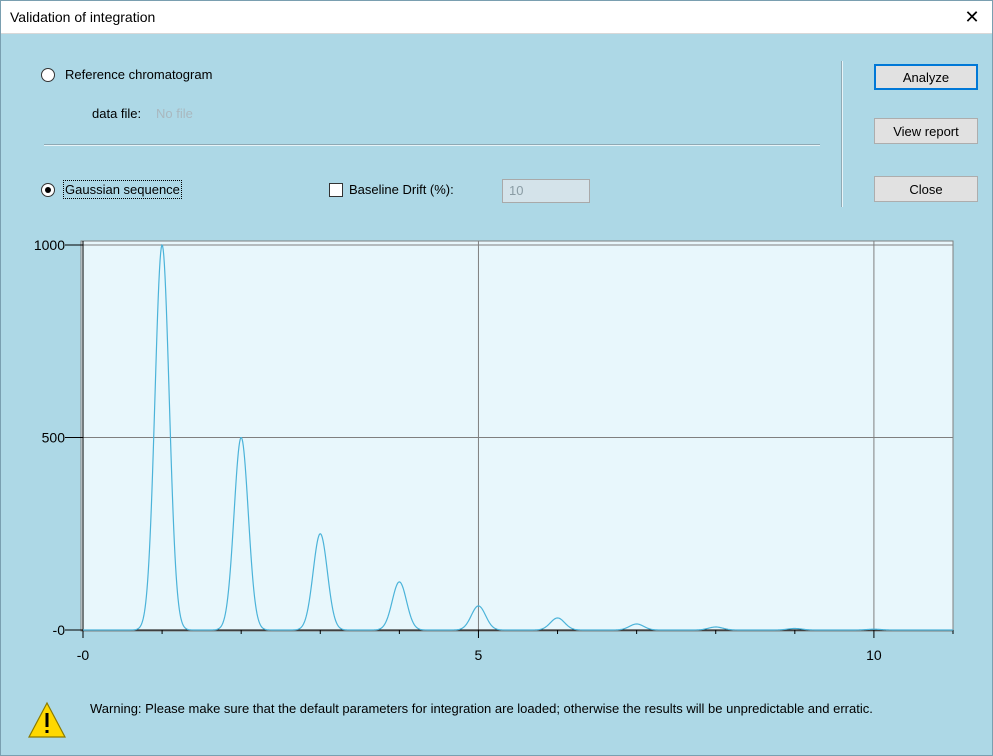  I want to click on y-tick-label: -0, so click(59, 630).